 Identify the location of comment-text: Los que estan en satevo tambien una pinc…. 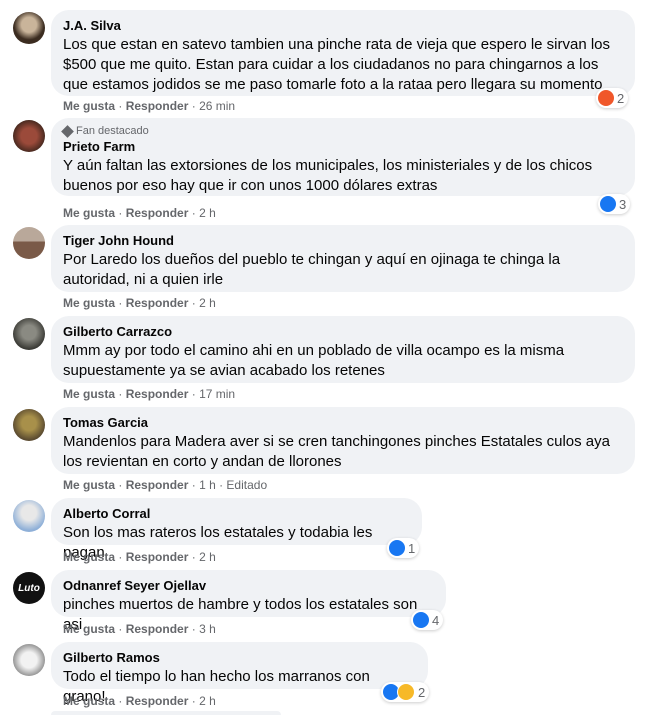
(337, 64).